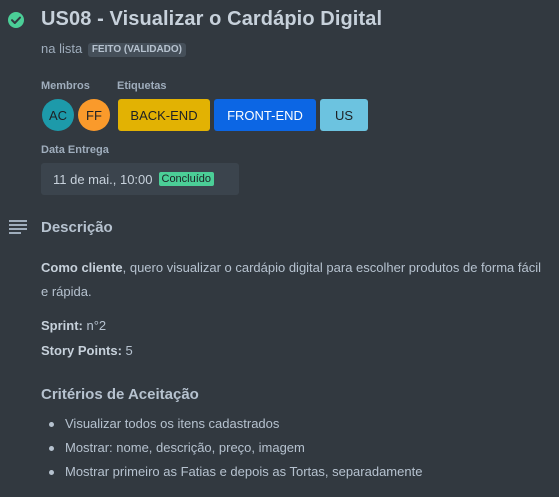  What do you see at coordinates (65, 86) in the screenshot?
I see `members-label: Membros` at bounding box center [65, 86].